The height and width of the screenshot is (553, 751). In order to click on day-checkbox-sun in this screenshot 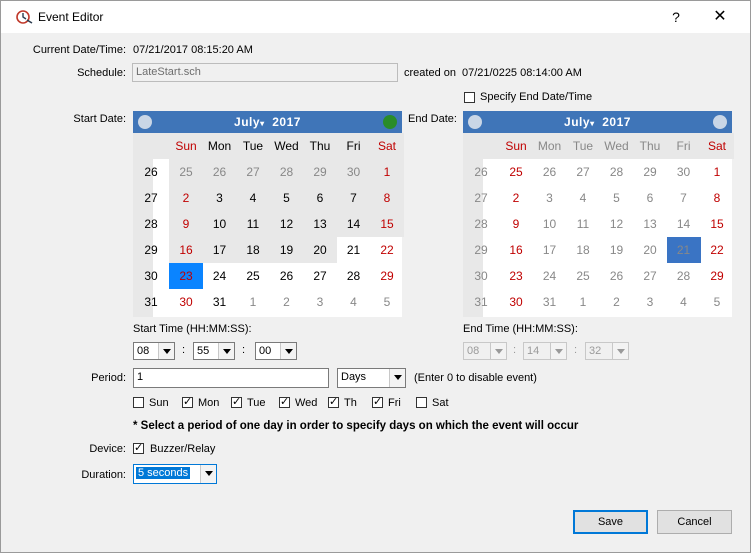, I will do `click(138, 402)`.